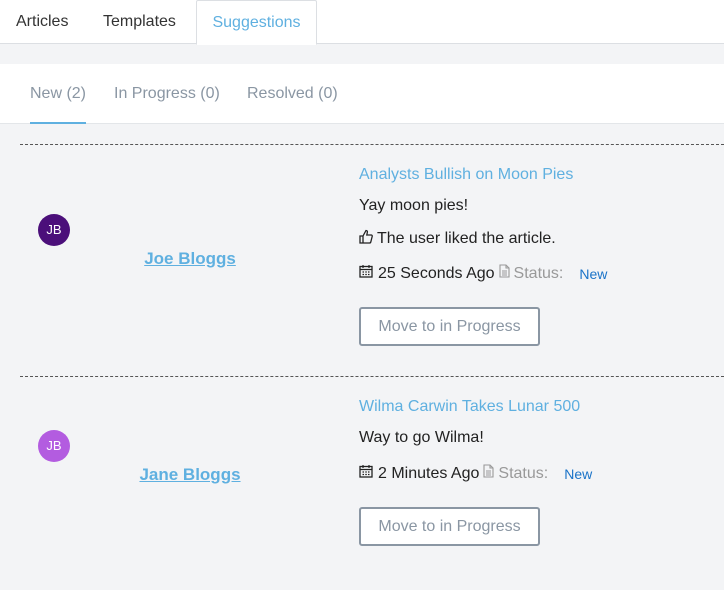 The height and width of the screenshot is (590, 724). Describe the element at coordinates (366, 239) in the screenshot. I see `thumbs-up-icon` at that location.